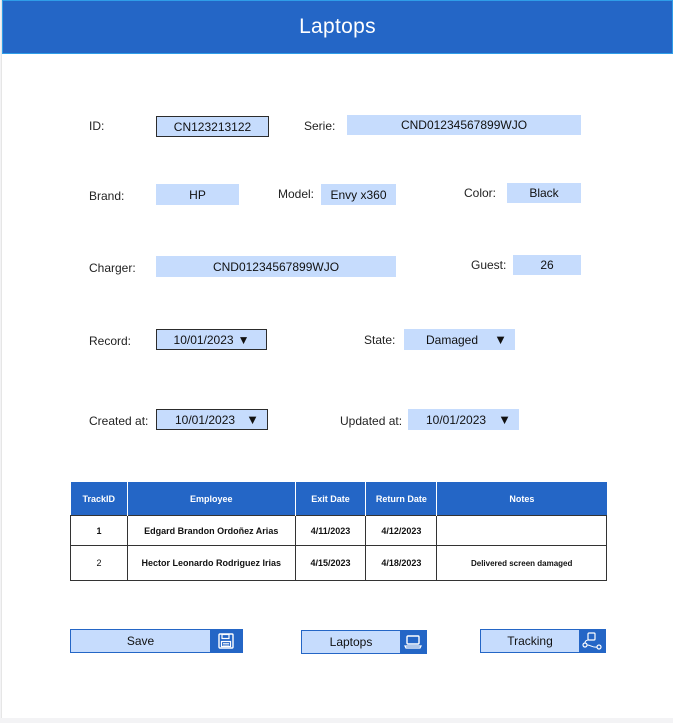 This screenshot has width=673, height=723. What do you see at coordinates (119, 421) in the screenshot?
I see `created-at-label: Created at:` at bounding box center [119, 421].